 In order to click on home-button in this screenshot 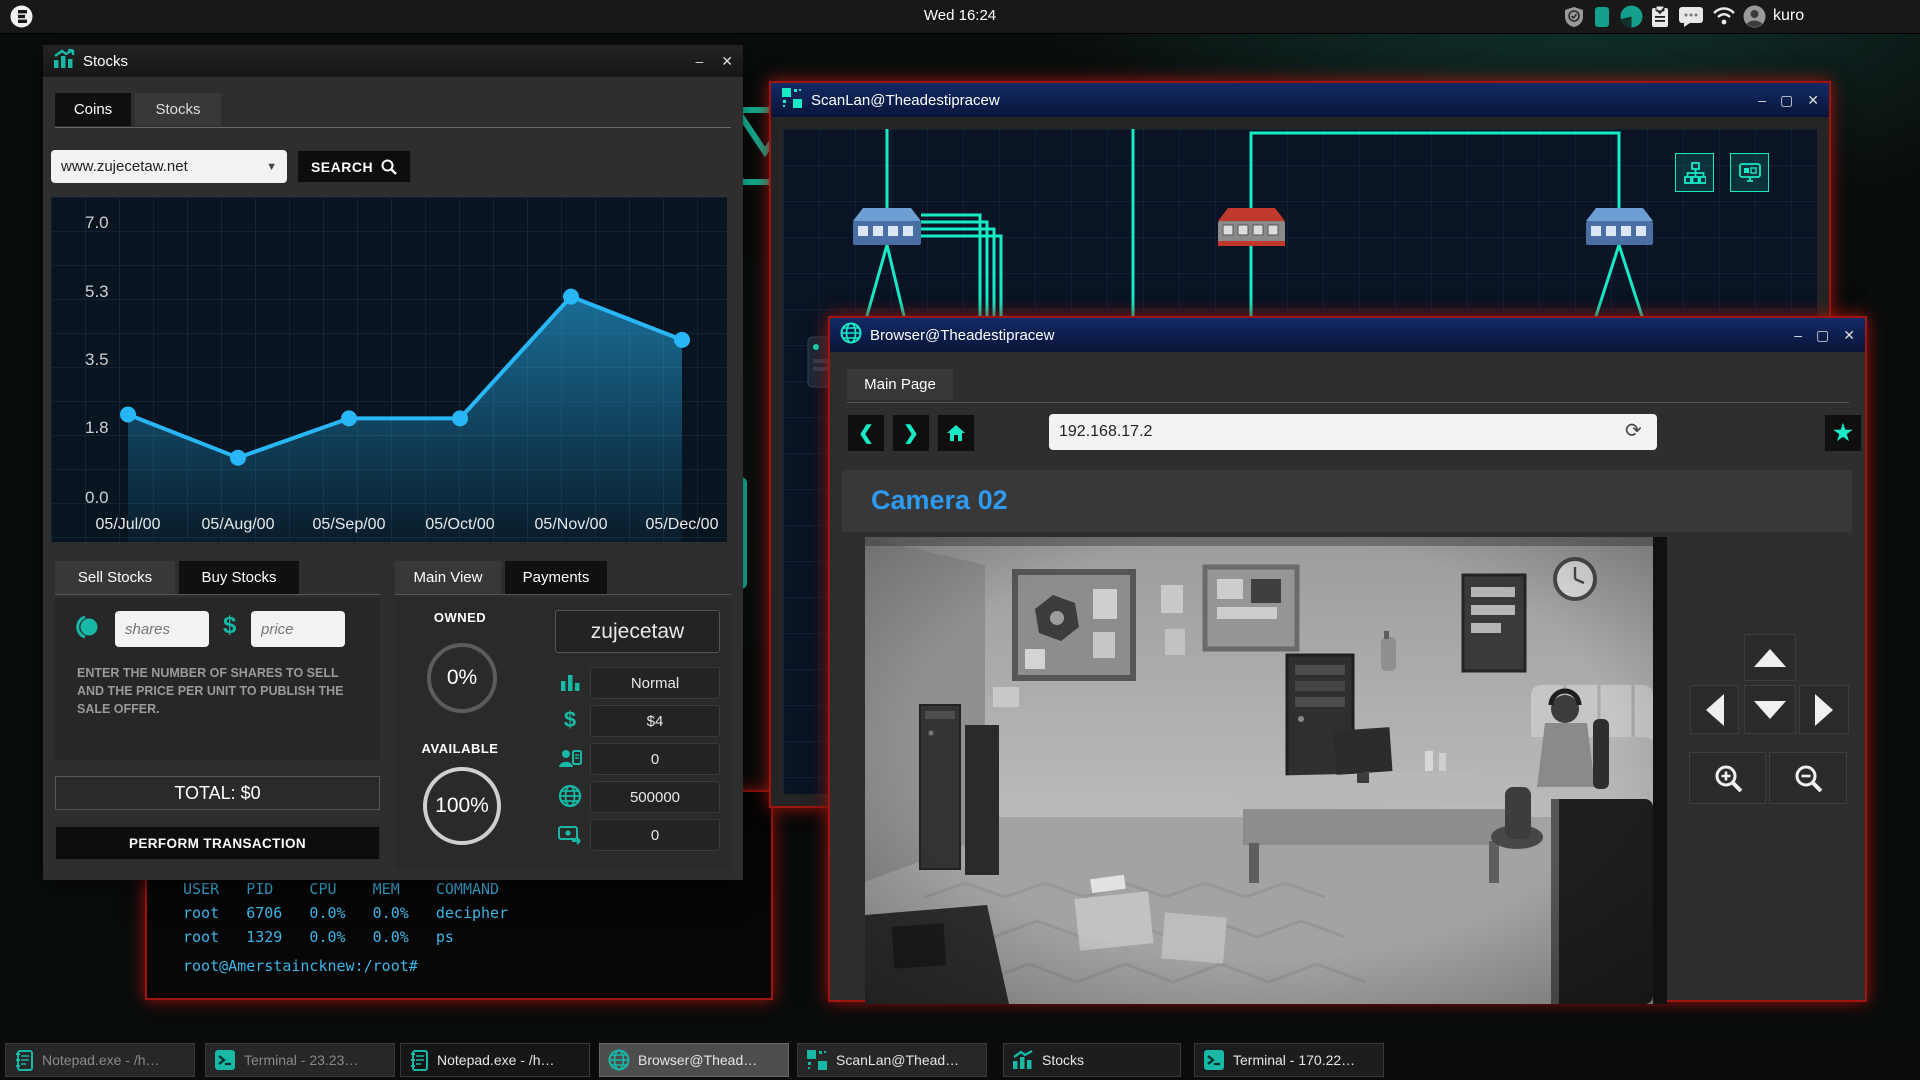, I will do `click(956, 433)`.